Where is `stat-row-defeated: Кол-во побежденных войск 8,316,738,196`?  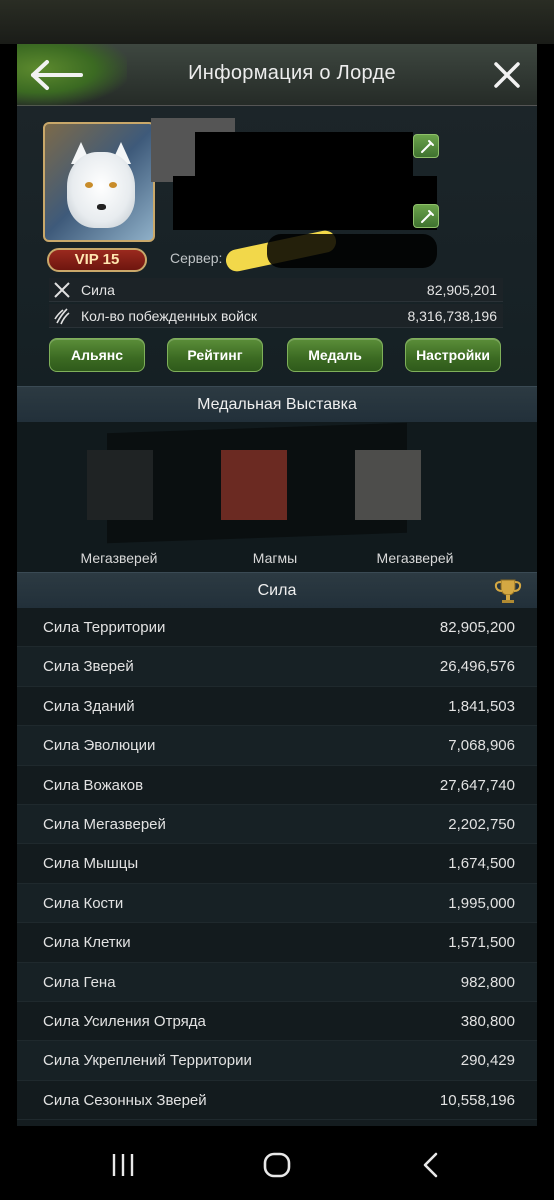
stat-row-defeated: Кол-во побежденных войск 8,316,738,196 is located at coordinates (276, 316).